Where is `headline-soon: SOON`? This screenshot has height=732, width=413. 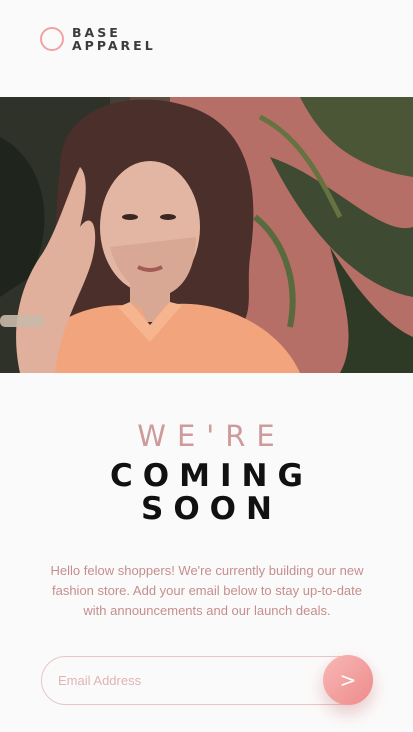 headline-soon: SOON is located at coordinates (211, 509).